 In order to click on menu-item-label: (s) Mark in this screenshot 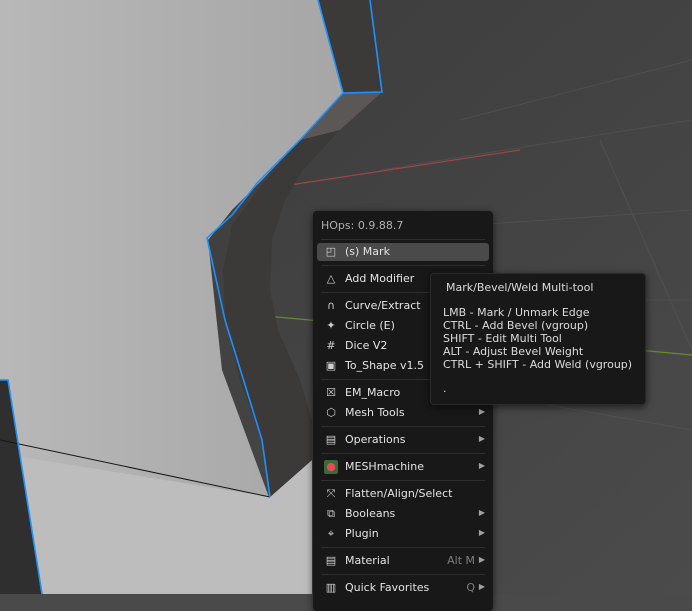, I will do `click(367, 251)`.